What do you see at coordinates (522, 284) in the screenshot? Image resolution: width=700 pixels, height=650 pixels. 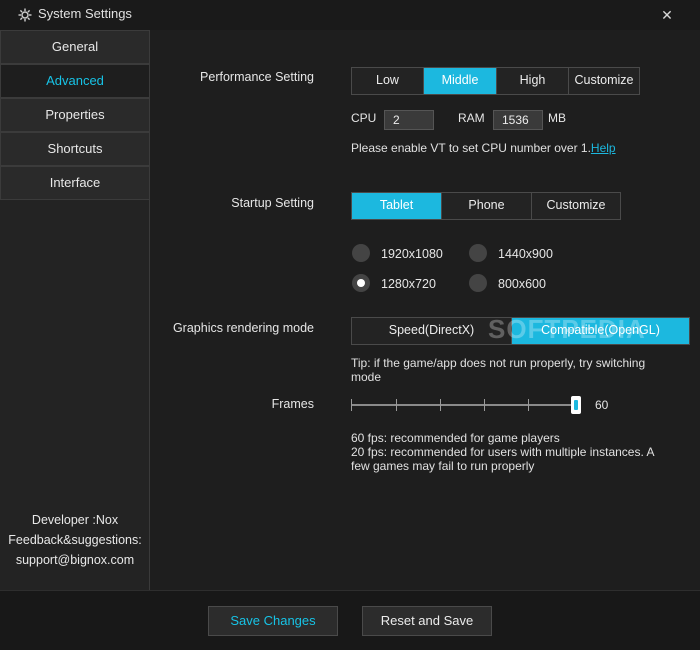 I see `resolution-800x600-label: 800x600` at bounding box center [522, 284].